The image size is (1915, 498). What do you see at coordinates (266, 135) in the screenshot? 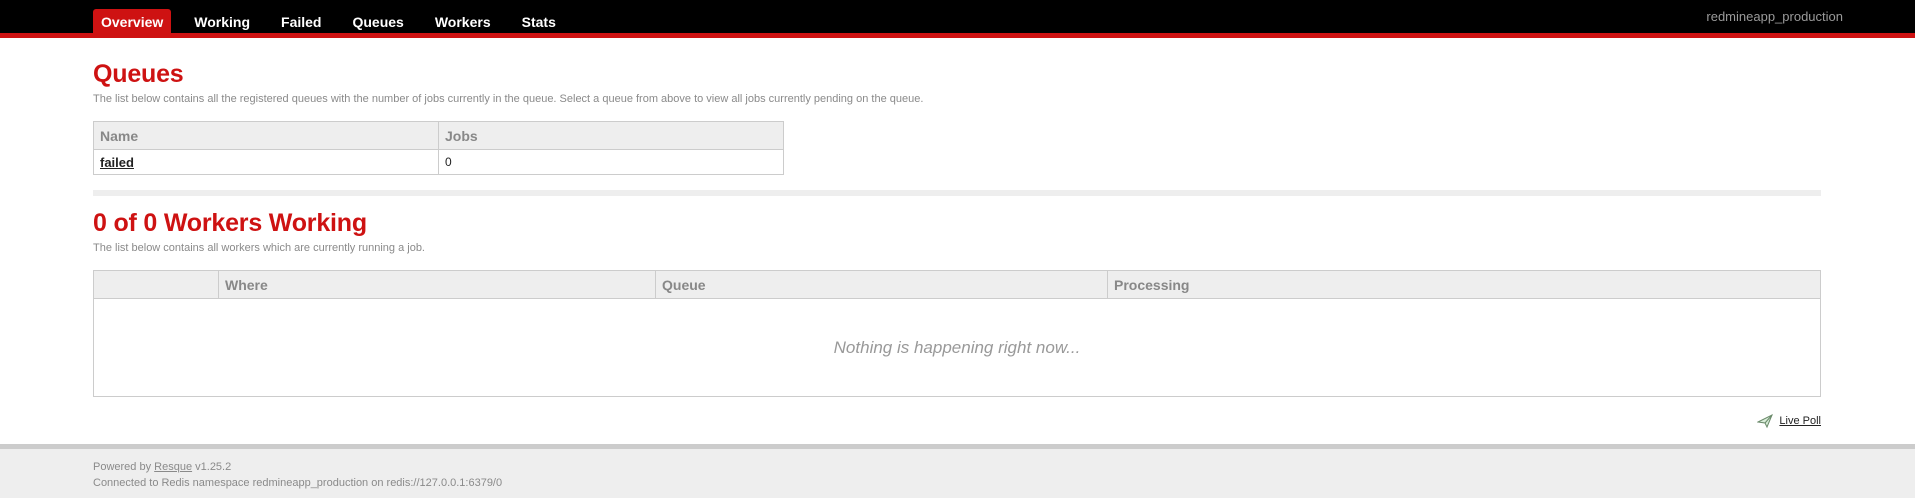
I see `column-header-name: Name` at bounding box center [266, 135].